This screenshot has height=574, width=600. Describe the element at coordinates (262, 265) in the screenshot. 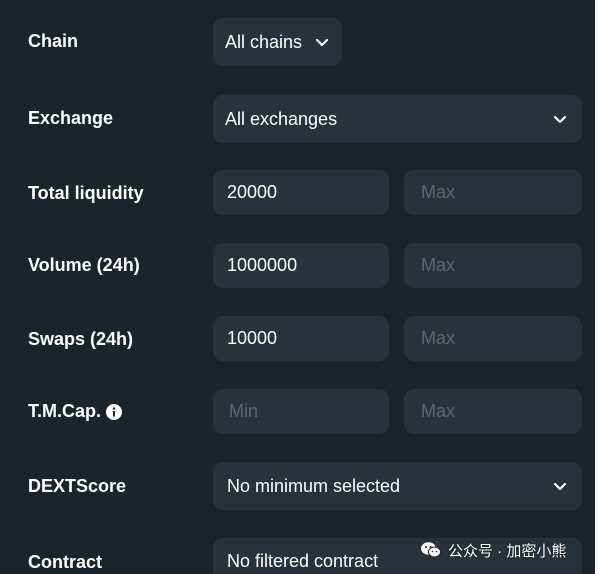

I see `volume-24h-min-value: 1000000` at that location.